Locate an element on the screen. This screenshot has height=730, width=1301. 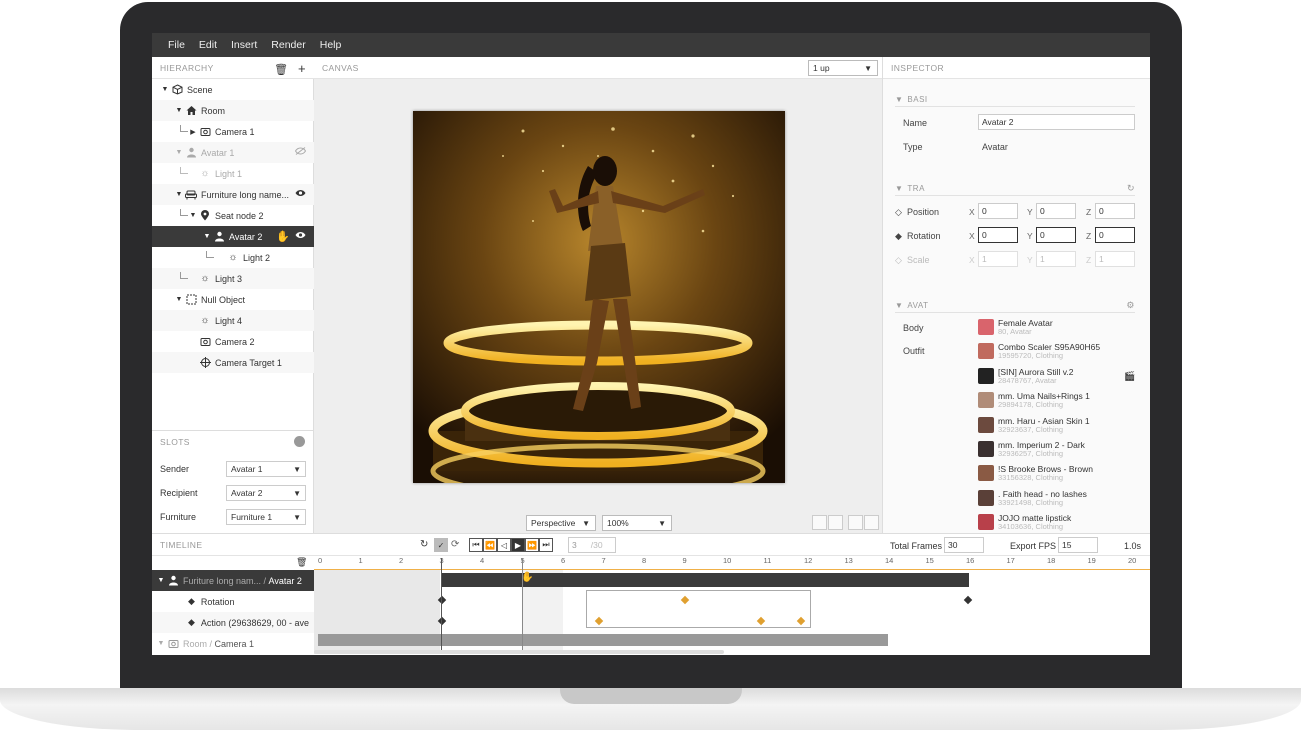
current-frame-input: 3 /30 is located at coordinates (592, 545).